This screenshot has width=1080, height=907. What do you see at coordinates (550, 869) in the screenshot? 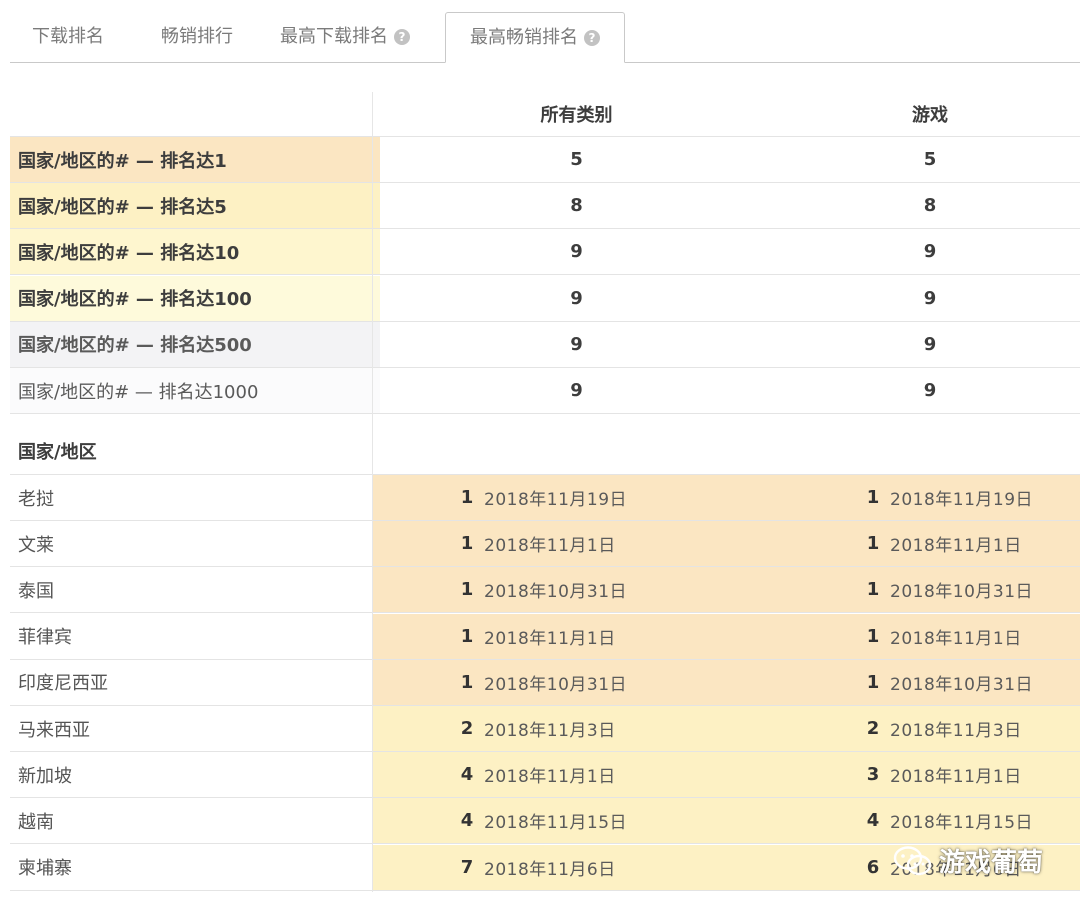
I see `rank-date: 2018年11月6日` at bounding box center [550, 869].